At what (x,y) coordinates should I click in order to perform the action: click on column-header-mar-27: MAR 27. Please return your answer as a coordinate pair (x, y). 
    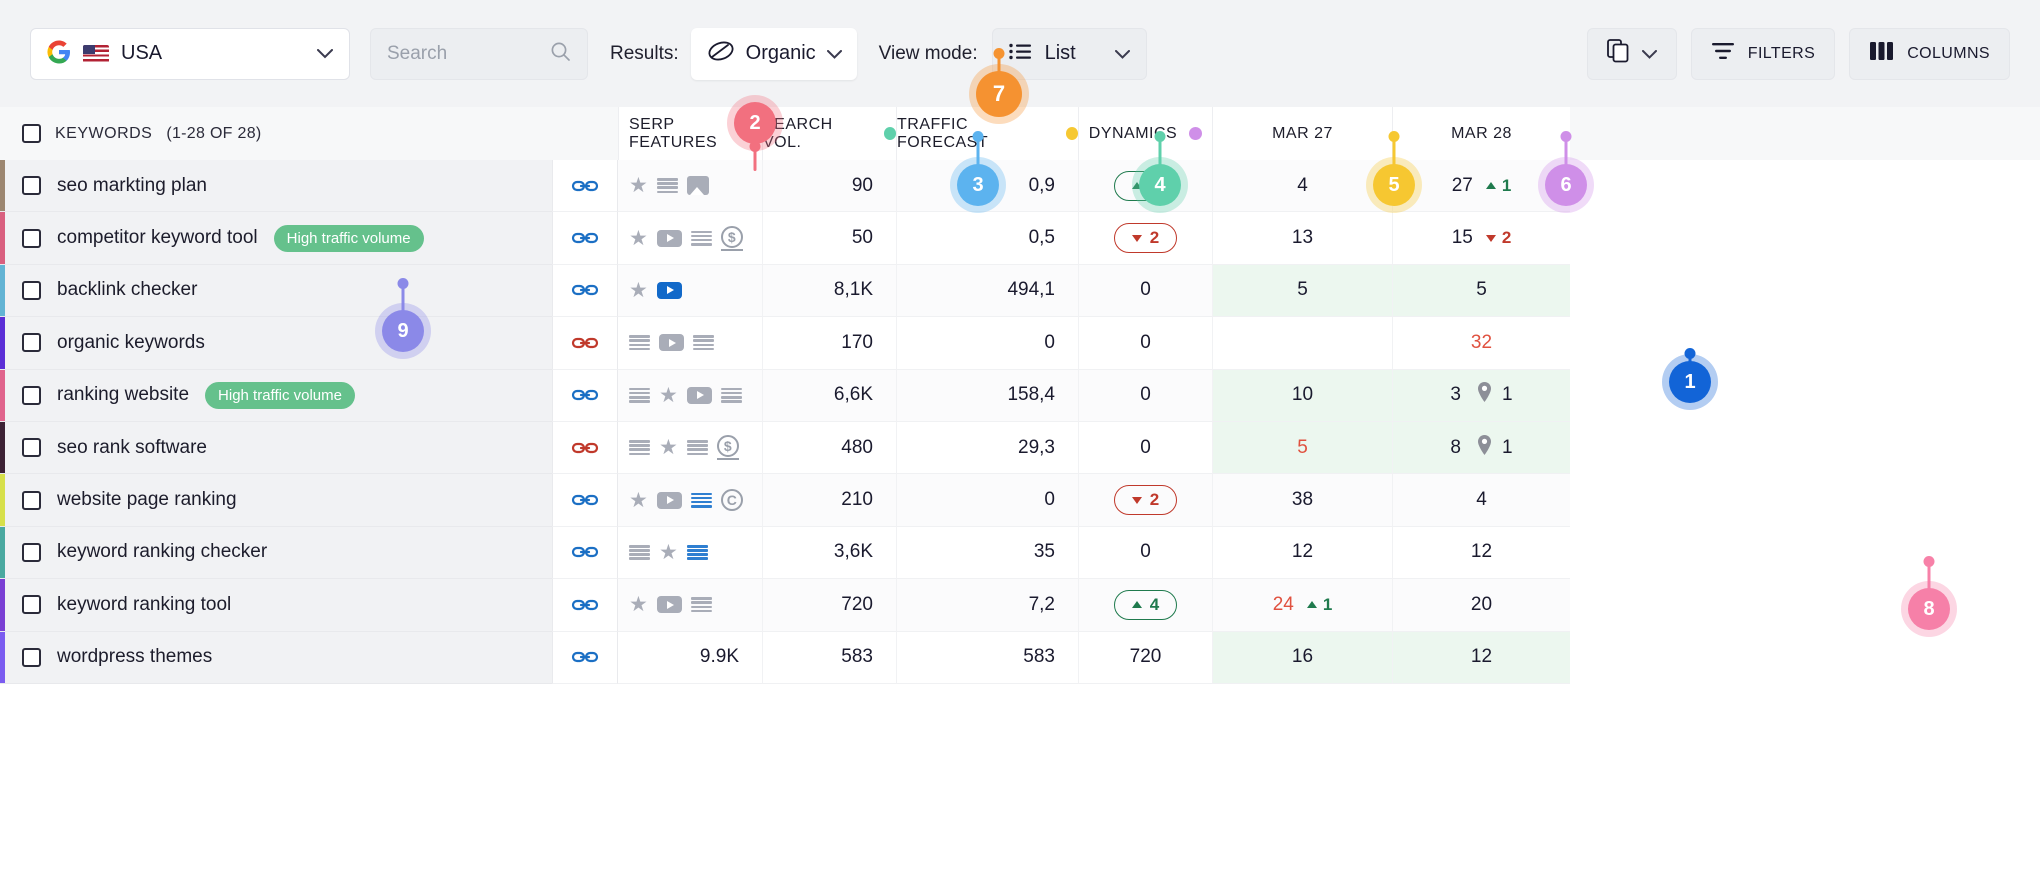
    Looking at the image, I should click on (1302, 133).